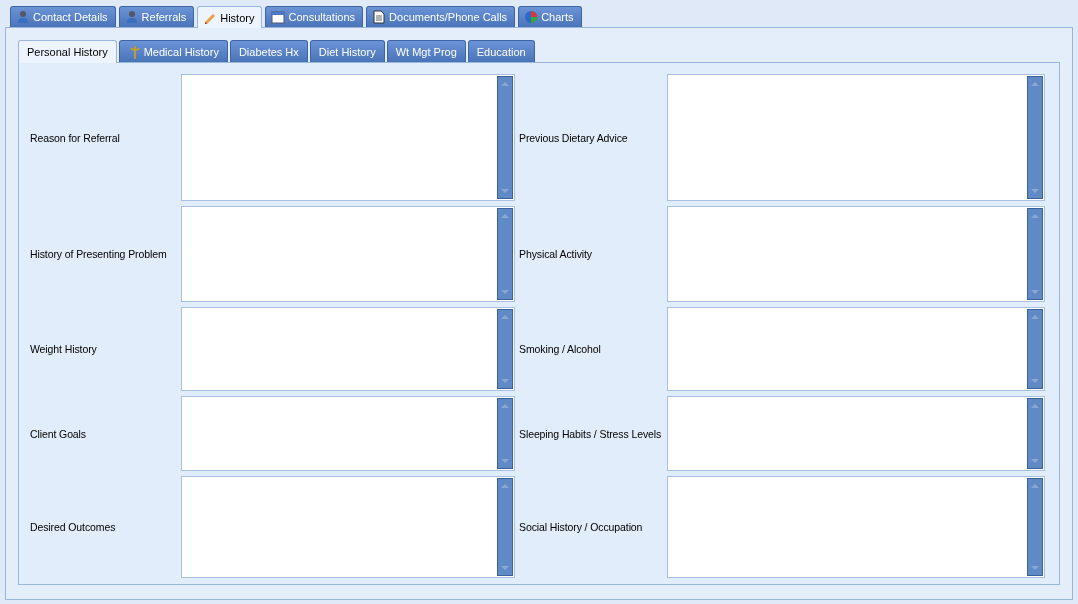  What do you see at coordinates (99, 254) in the screenshot?
I see `field-label: History of Presenting Problem` at bounding box center [99, 254].